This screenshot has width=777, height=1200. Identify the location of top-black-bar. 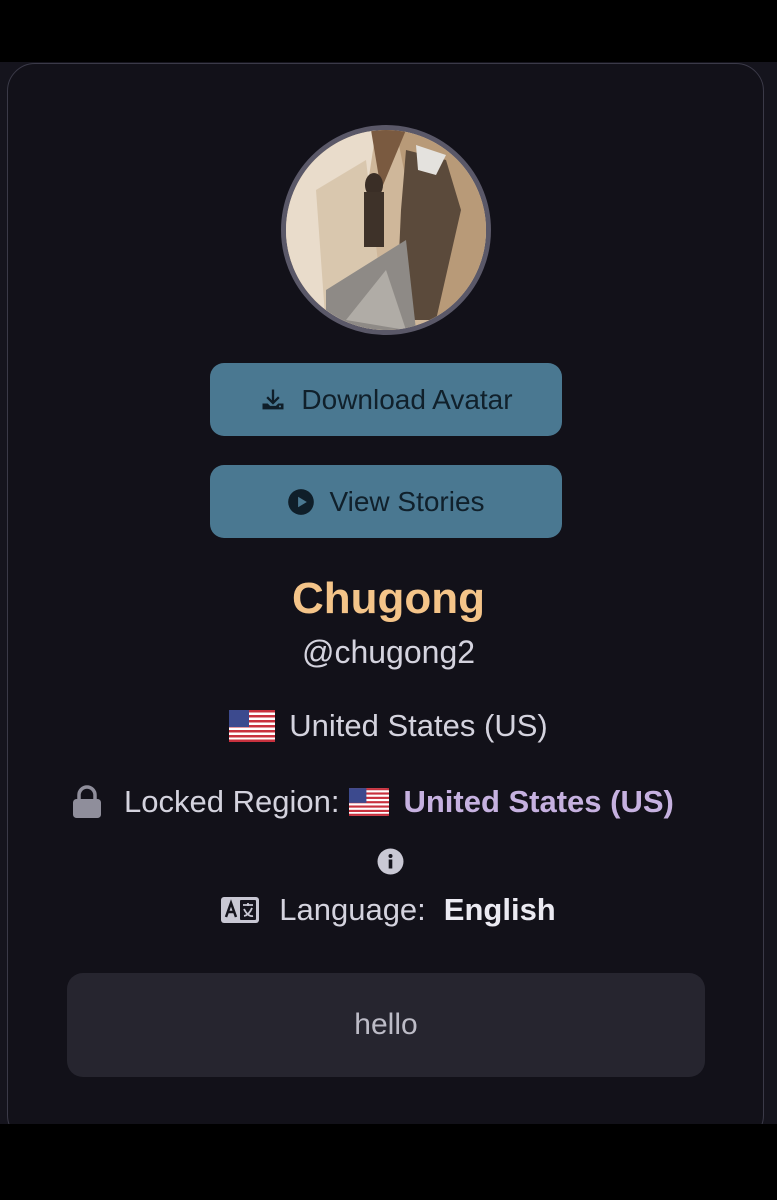
(388, 31).